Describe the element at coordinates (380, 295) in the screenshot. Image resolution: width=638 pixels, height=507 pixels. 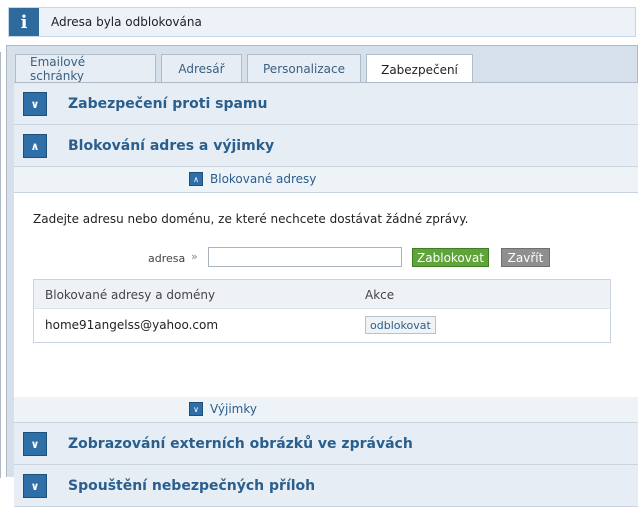
I see `column-header: Akce` at that location.